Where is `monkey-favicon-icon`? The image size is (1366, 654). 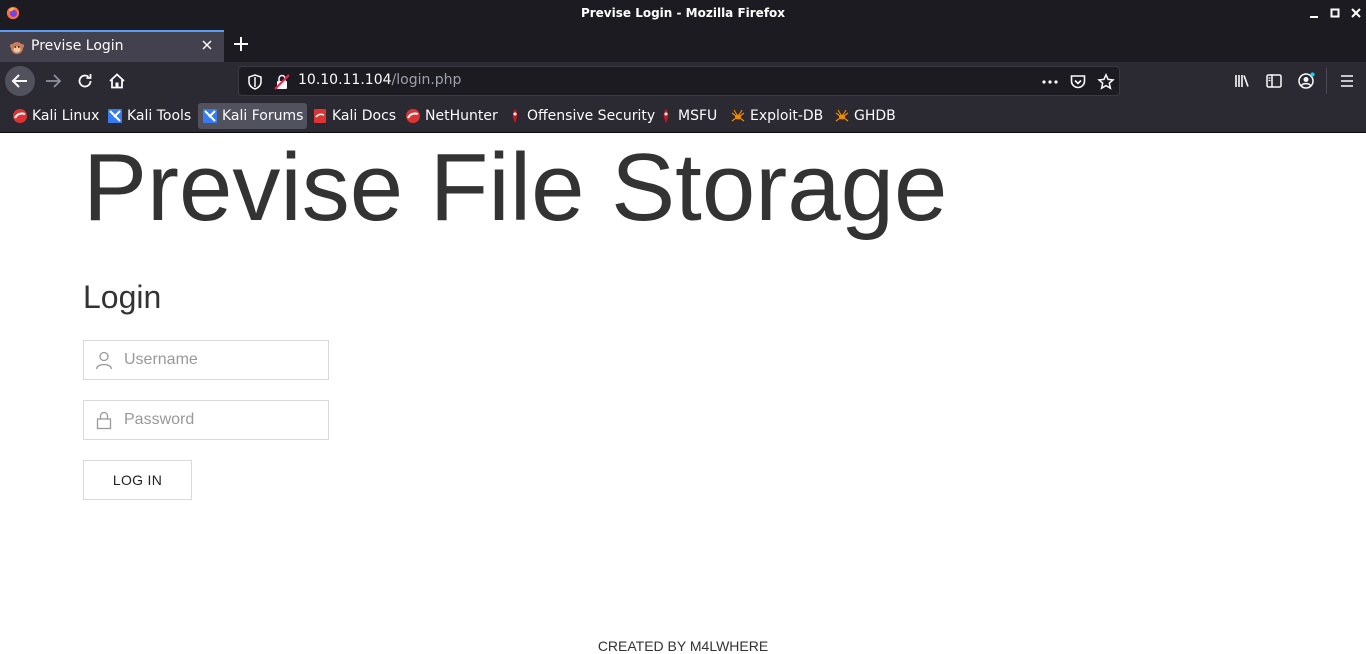
monkey-favicon-icon is located at coordinates (17, 48).